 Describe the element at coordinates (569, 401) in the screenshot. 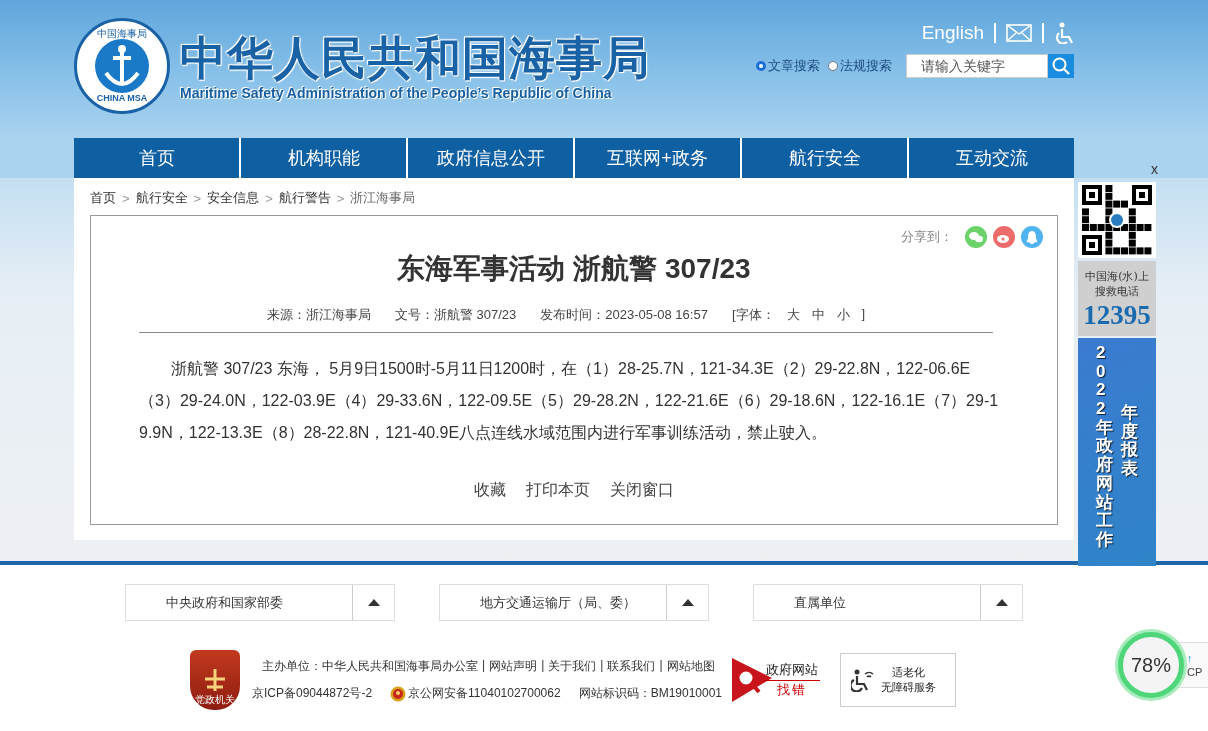

I see `article-body: 浙航警 307/23 东海， 5月9日1500时-5月11日1200时，在（1）28-25.7N，121-34.3E（2）29-22.8N，122-06.6E（3）29-24.0N，122-03.9E（4）29-33.6N，122-09.5E（5）29-28.2N，122-21.6E（6）29-18.6N，122-16.1E（7）29-19.9N，122-13.3E（8）28-22.8N，121-40.9E八点连线水域范围内进行军事训练活动，禁止驶入。` at that location.